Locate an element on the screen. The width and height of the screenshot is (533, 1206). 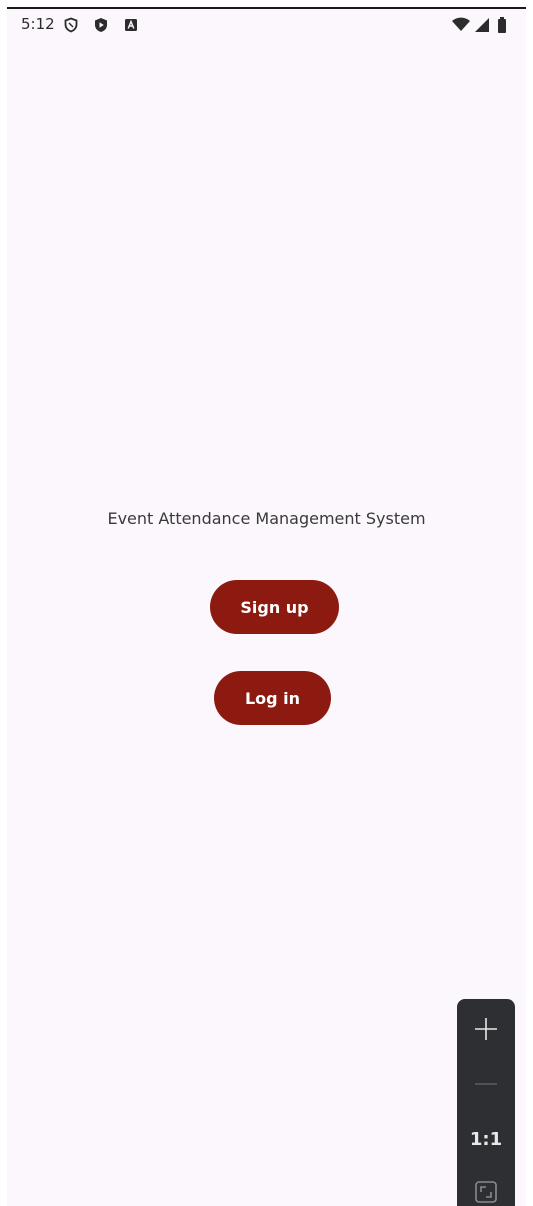
shield-icon is located at coordinates (71, 25).